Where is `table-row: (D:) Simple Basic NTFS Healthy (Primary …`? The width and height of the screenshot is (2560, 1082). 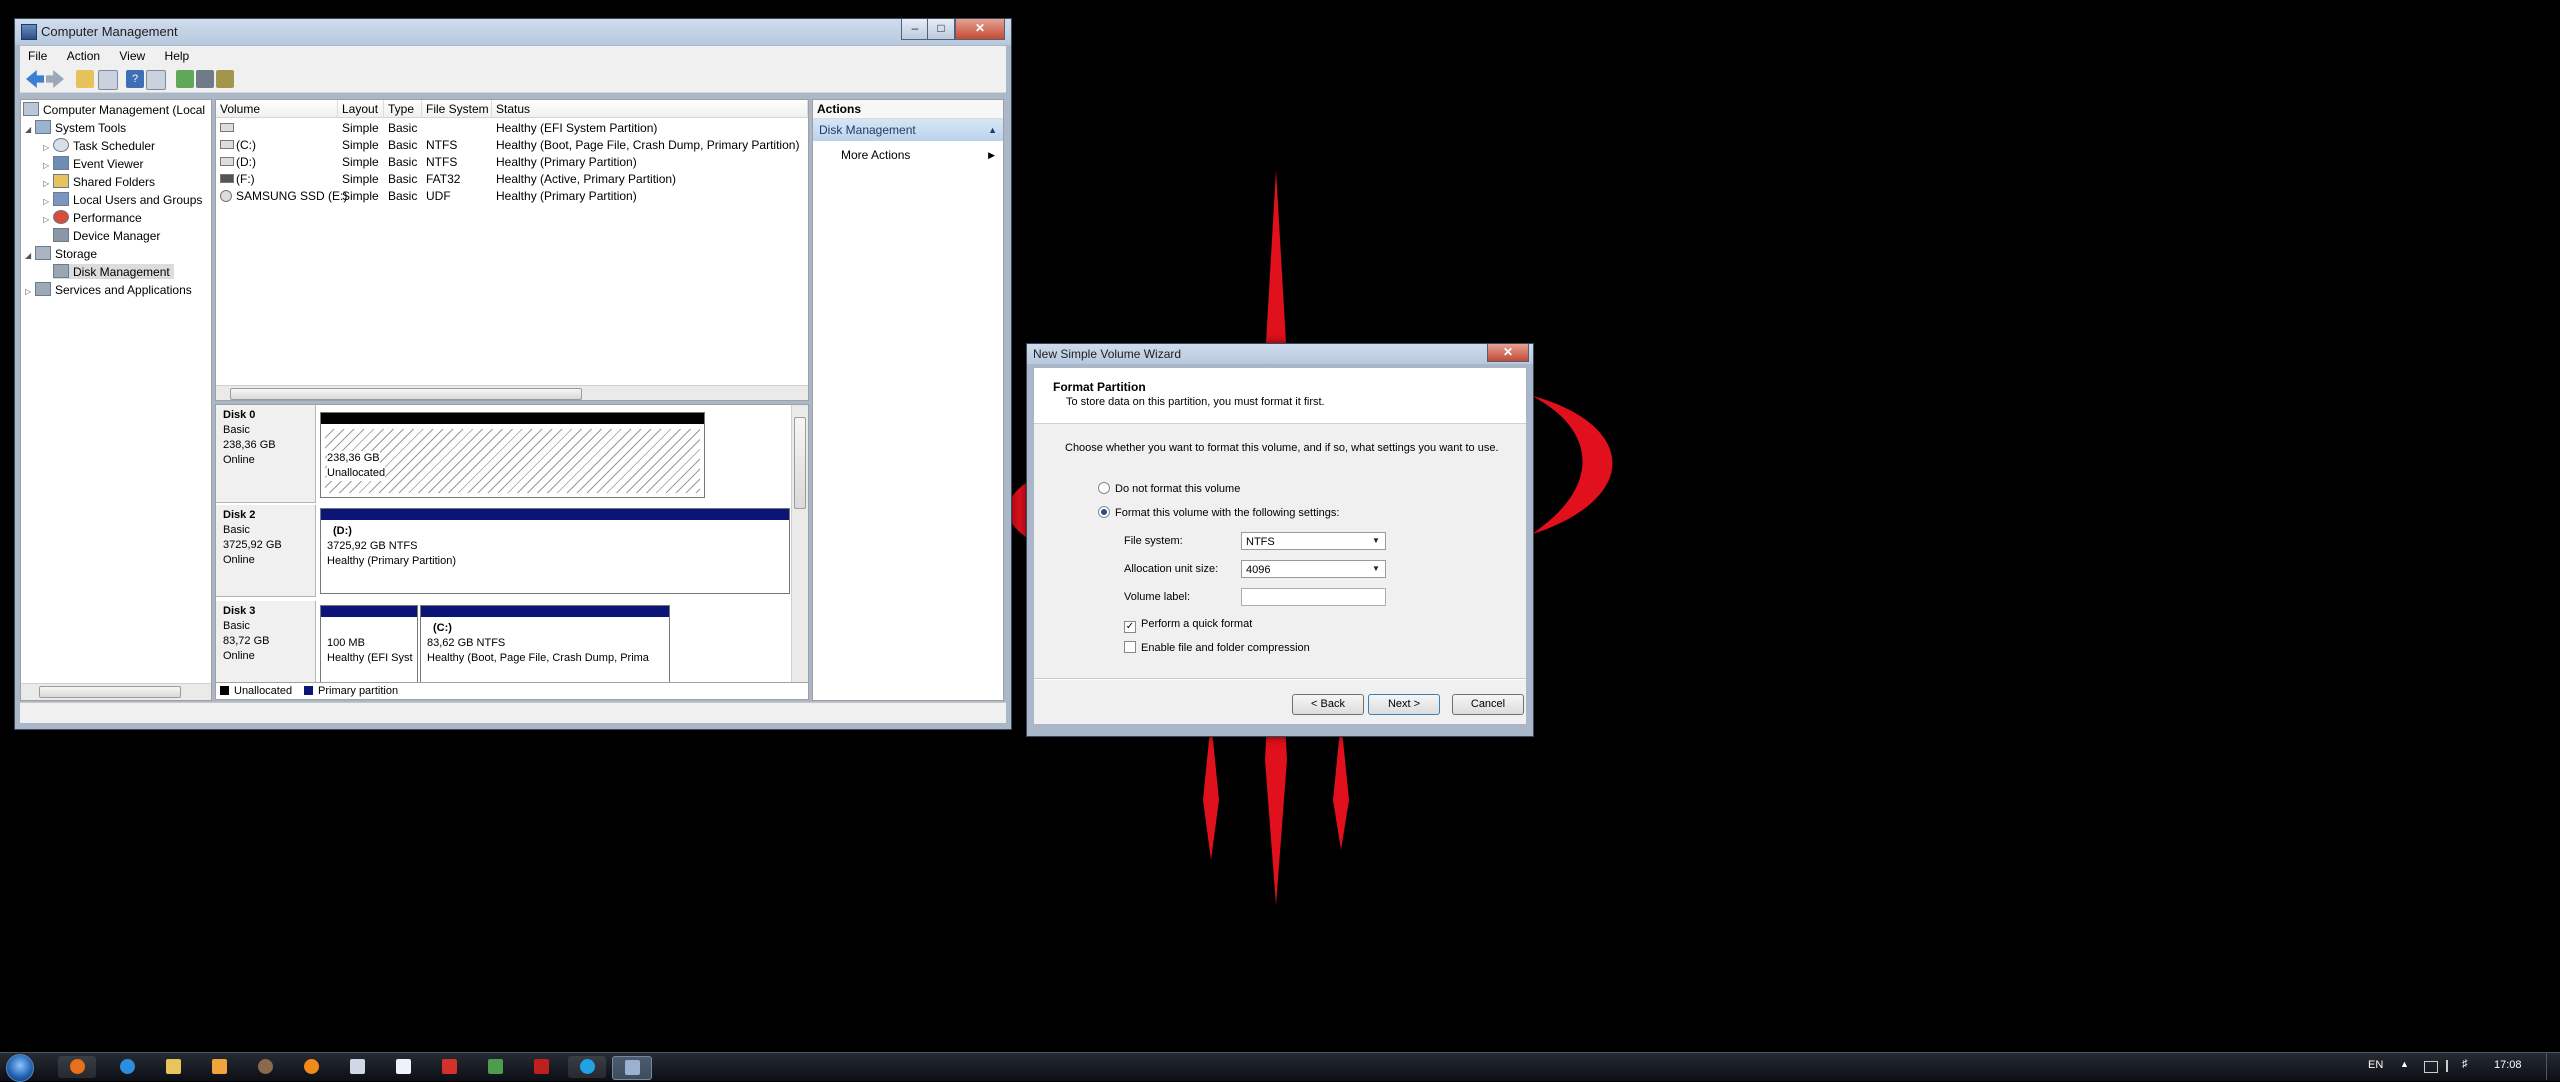
table-row: (D:) Simple Basic NTFS Healthy (Primary … is located at coordinates (512, 162).